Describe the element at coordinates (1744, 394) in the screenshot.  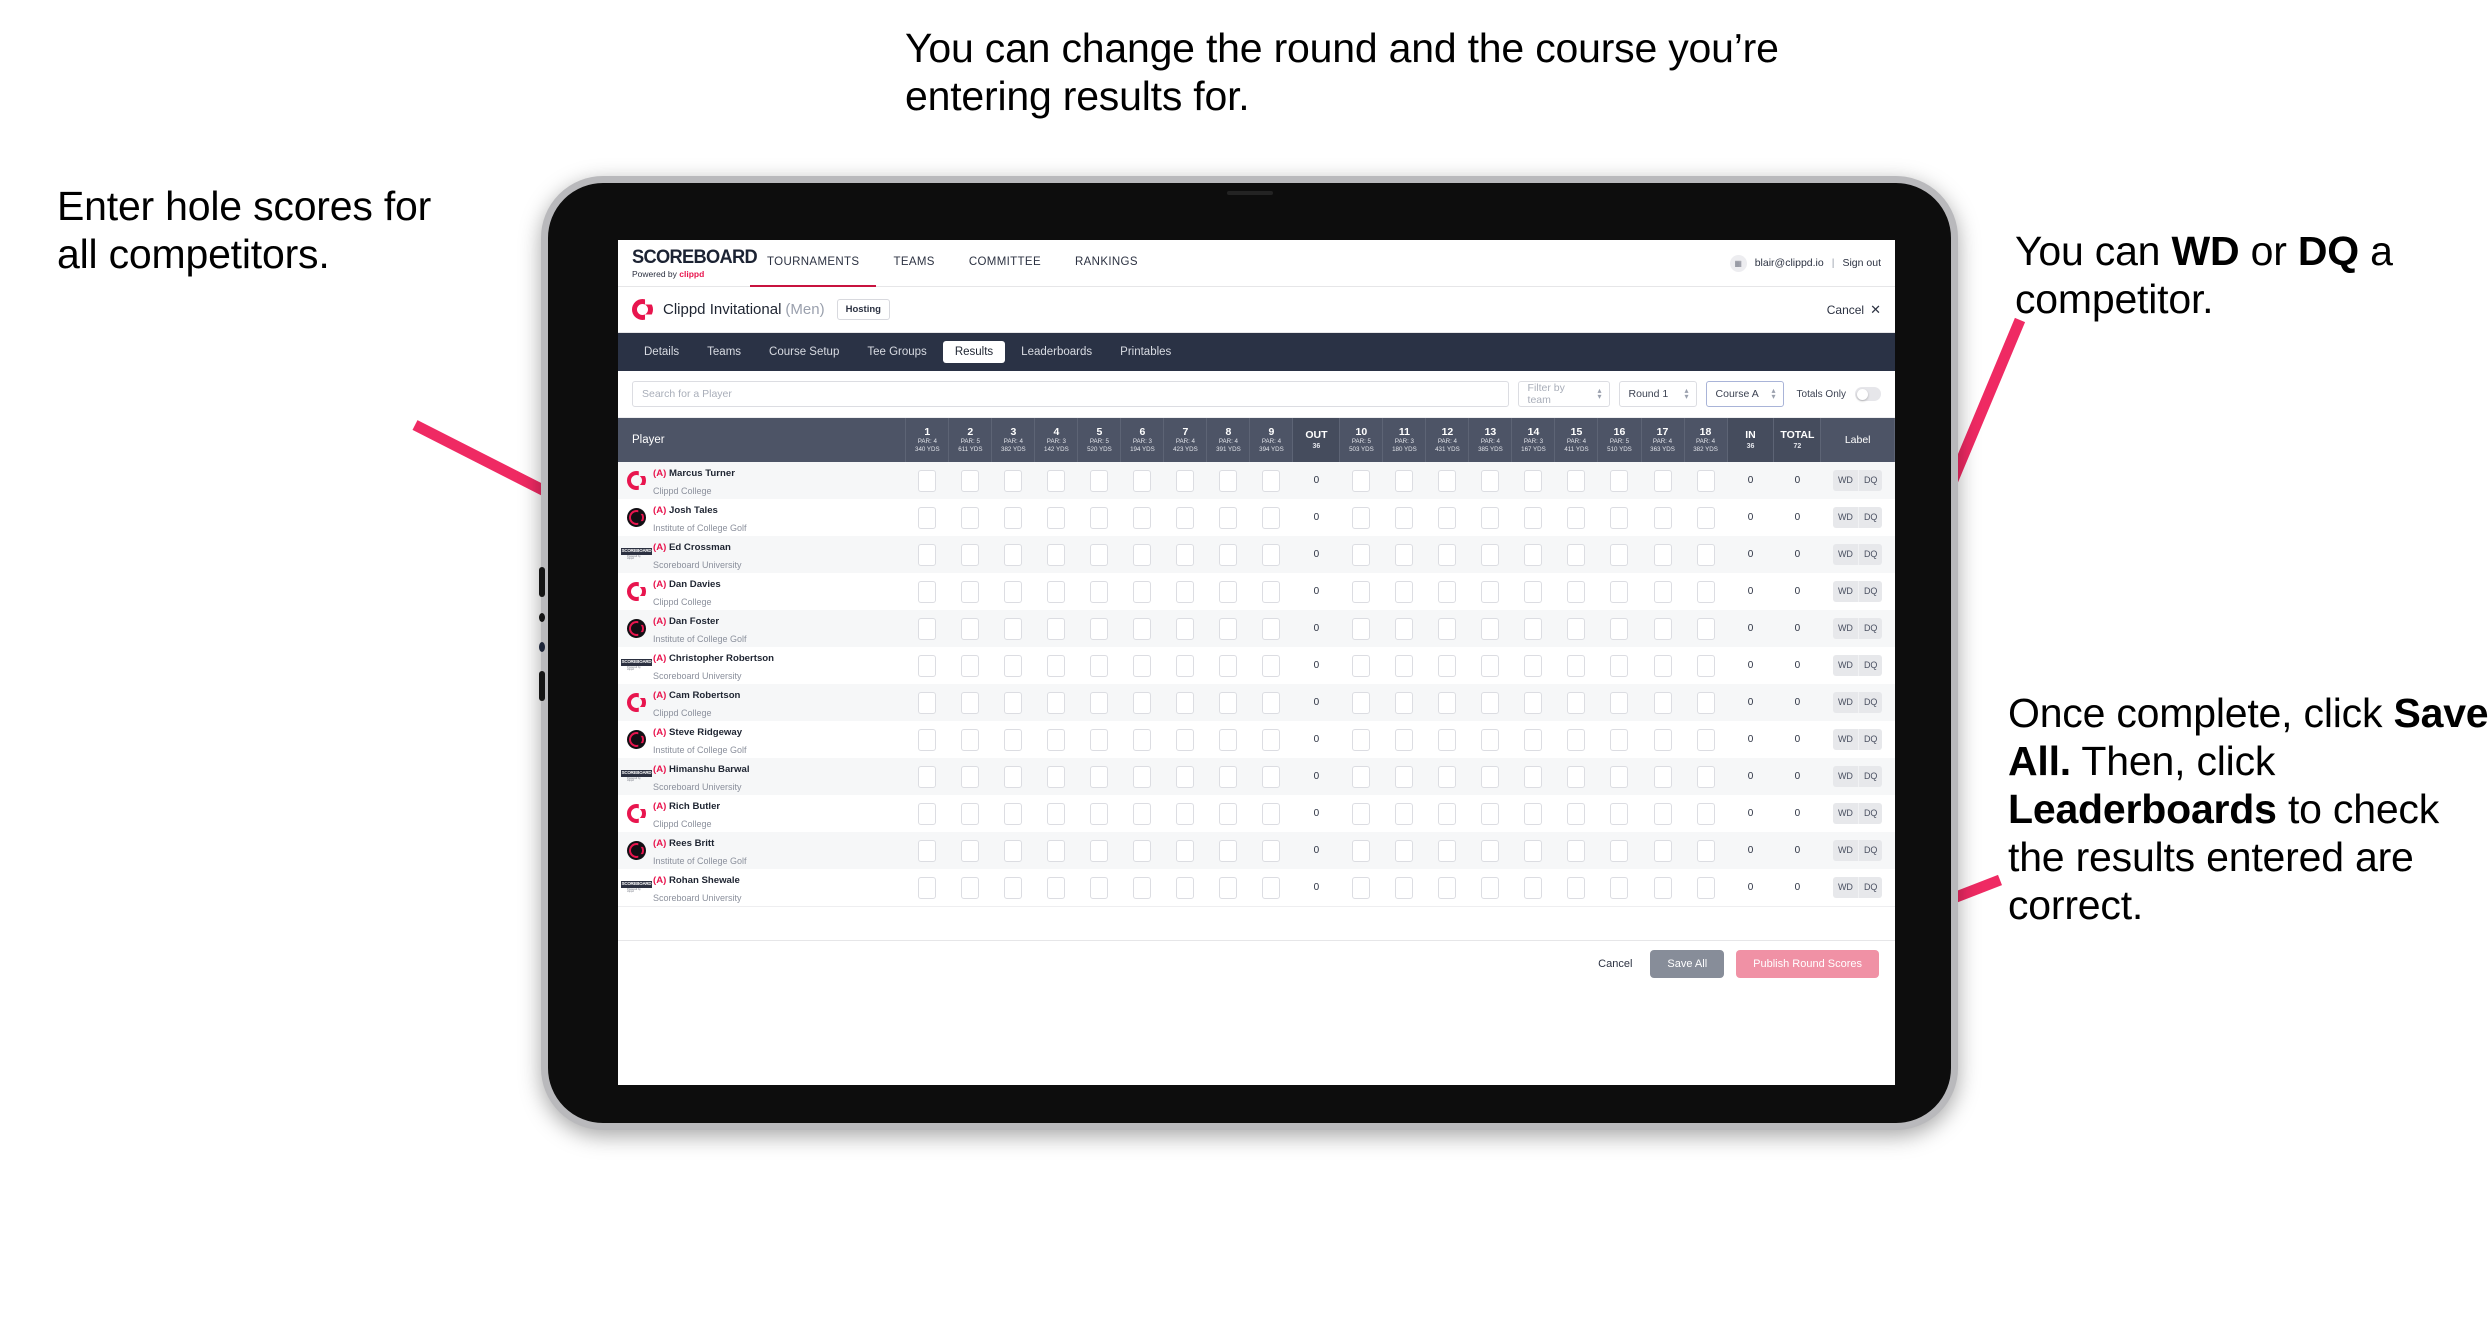
I see `course-select: Course A ▴ ▾` at that location.